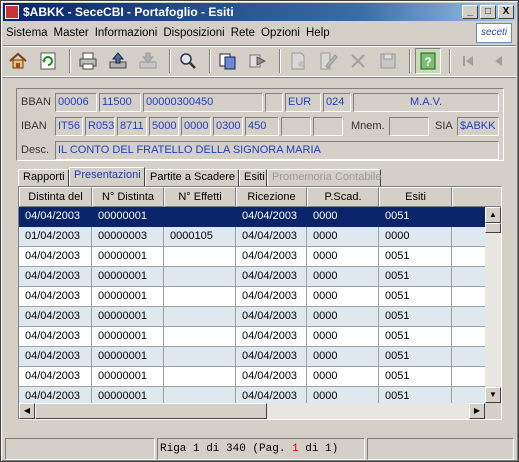 The image size is (519, 462). What do you see at coordinates (253, 177) in the screenshot?
I see `tab-esiti: Esiti` at bounding box center [253, 177].